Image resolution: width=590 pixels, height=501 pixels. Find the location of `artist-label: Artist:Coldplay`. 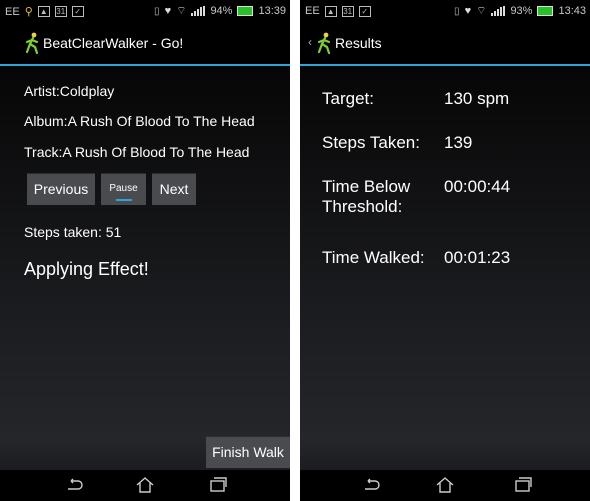

artist-label: Artist:Coldplay is located at coordinates (69, 91).